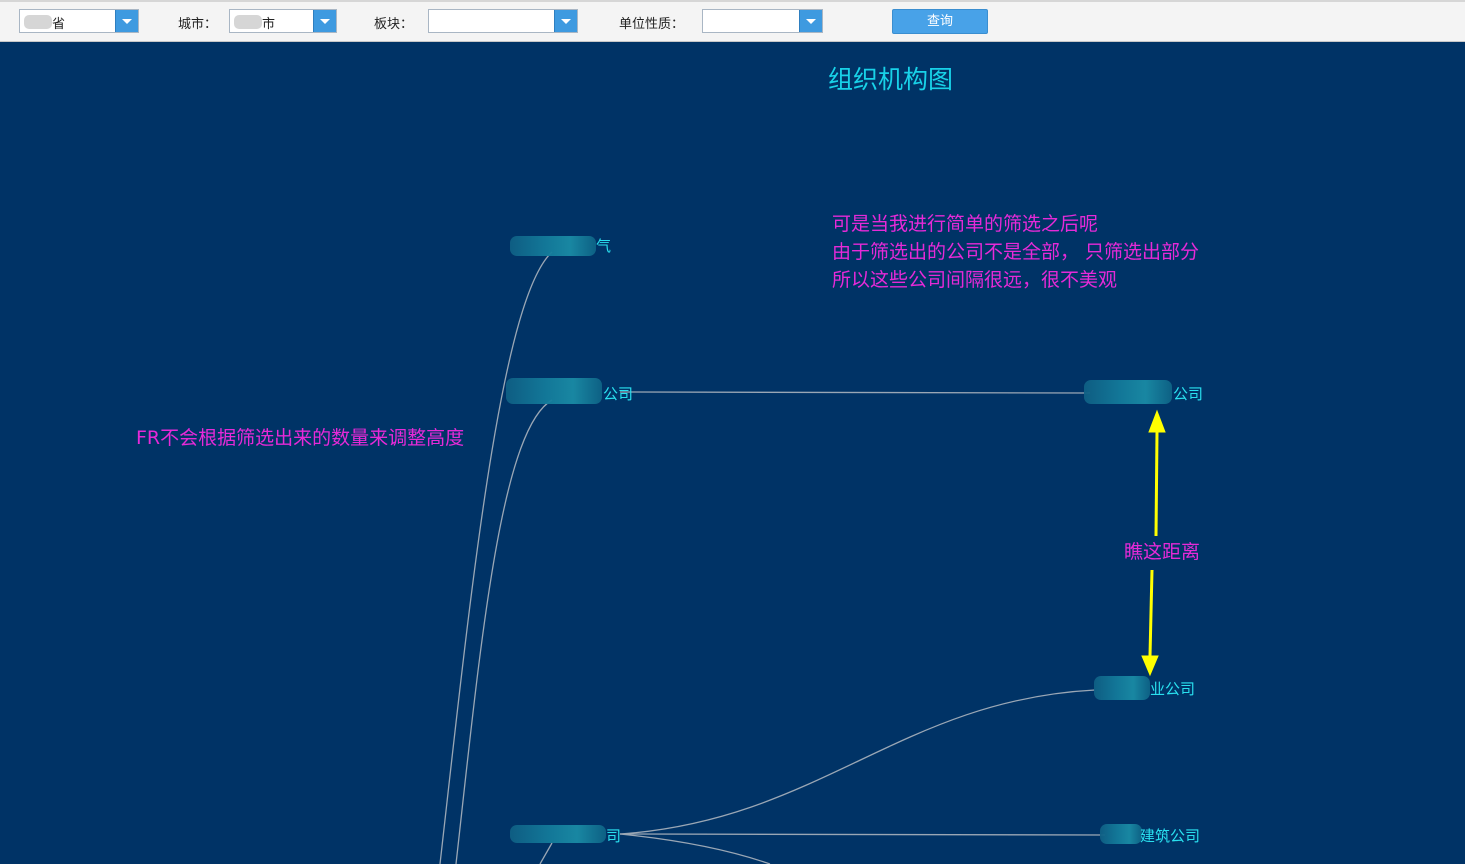 Image resolution: width=1465 pixels, height=864 pixels. I want to click on annotation-distance: 瞧这距离, so click(1162, 552).